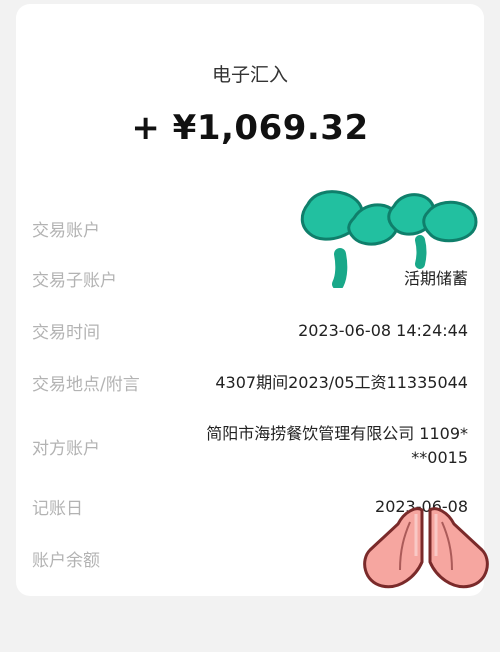 The image size is (500, 652). What do you see at coordinates (337, 445) in the screenshot?
I see `value-counterparty: 简阳市海捞餐饮管理有限公司 1109* **0015` at bounding box center [337, 445].